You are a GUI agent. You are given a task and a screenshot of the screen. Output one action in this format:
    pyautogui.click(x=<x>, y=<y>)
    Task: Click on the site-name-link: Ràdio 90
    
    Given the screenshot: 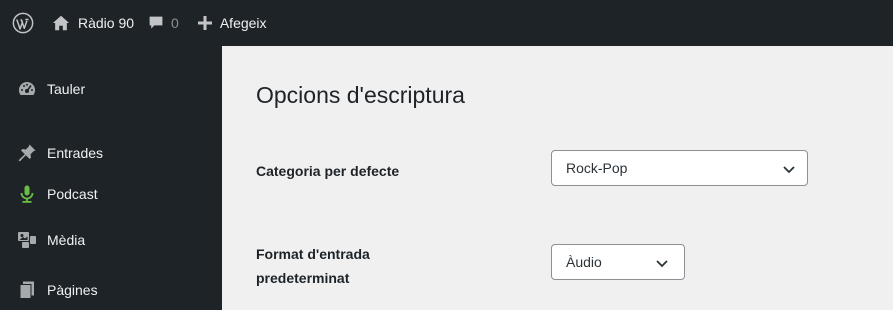 What is the action you would take?
    pyautogui.click(x=94, y=23)
    